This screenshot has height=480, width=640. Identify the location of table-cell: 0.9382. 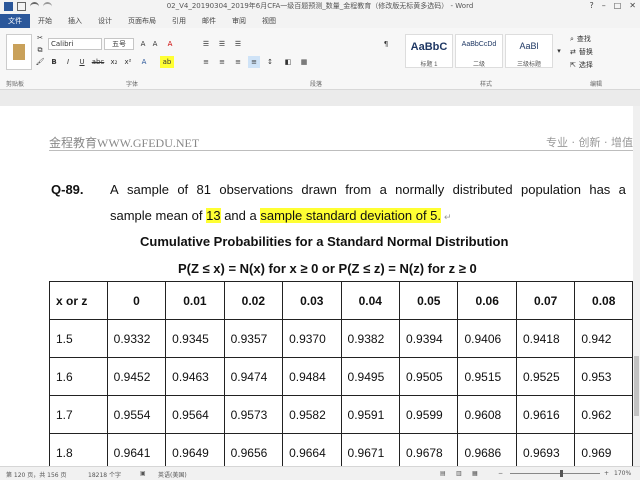
(370, 338).